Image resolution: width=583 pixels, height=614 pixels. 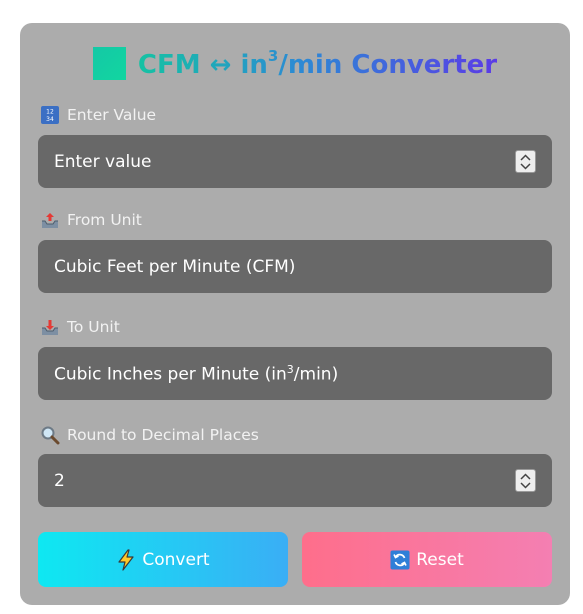 What do you see at coordinates (295, 480) in the screenshot?
I see `decimal-places-input: 2` at bounding box center [295, 480].